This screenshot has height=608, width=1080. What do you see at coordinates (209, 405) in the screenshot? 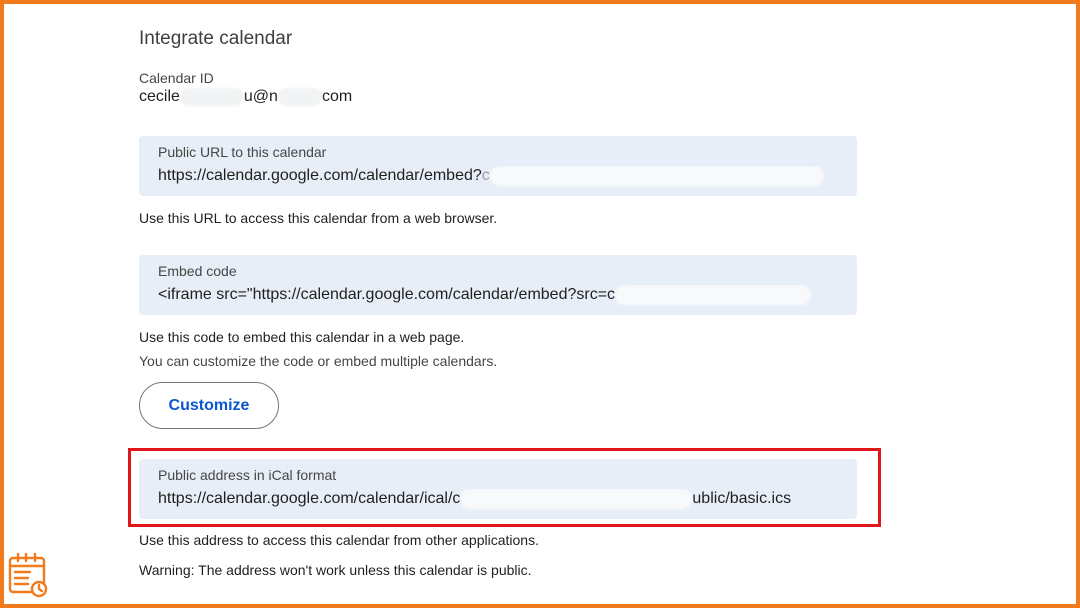
I see `customize-button: Customize` at bounding box center [209, 405].